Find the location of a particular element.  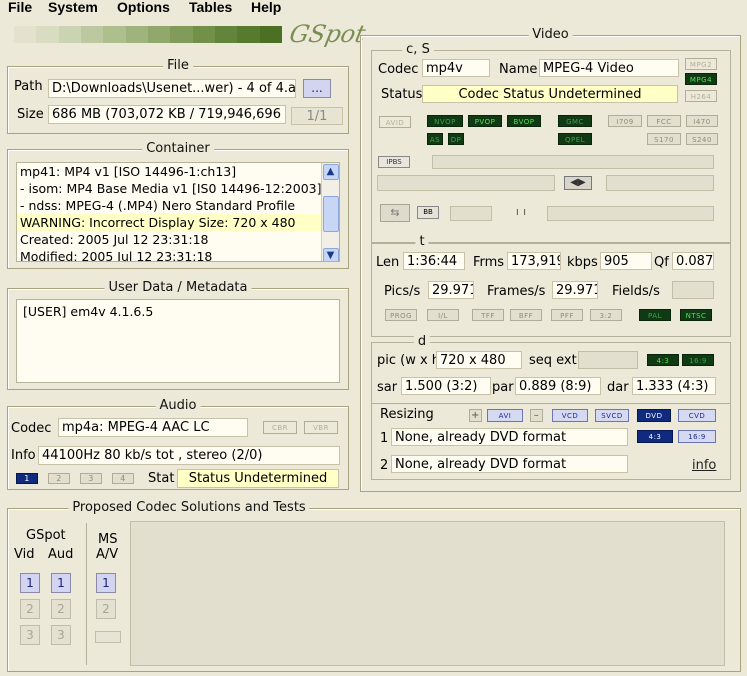

menu-help: Help is located at coordinates (266, 7).